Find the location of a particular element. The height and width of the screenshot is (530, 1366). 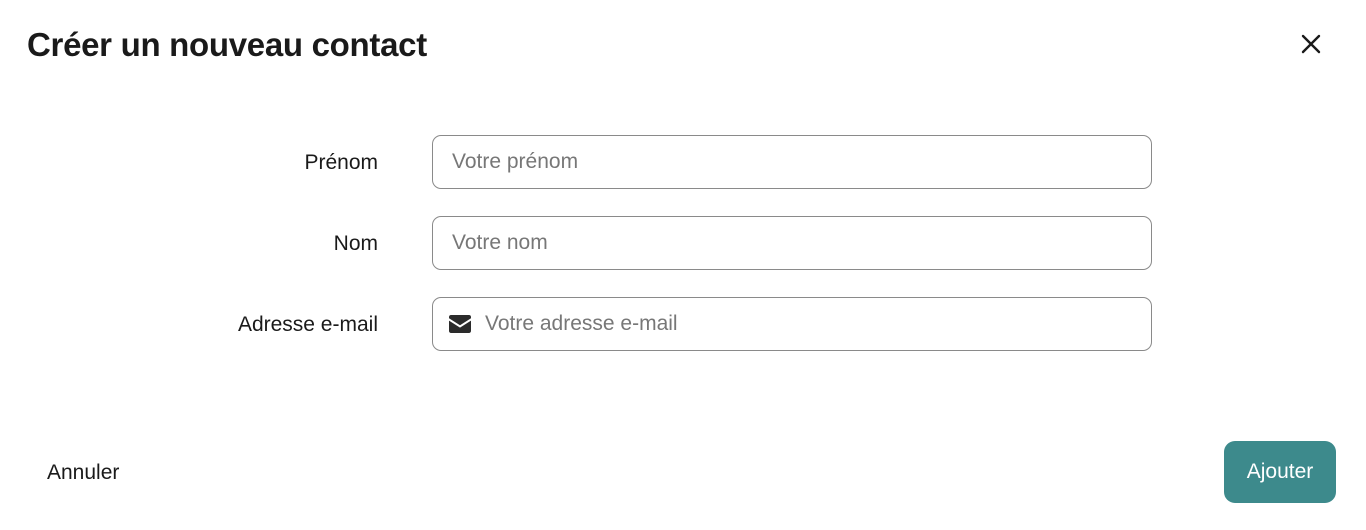

dialog-title: Créer un nouveau contact is located at coordinates (227, 44).